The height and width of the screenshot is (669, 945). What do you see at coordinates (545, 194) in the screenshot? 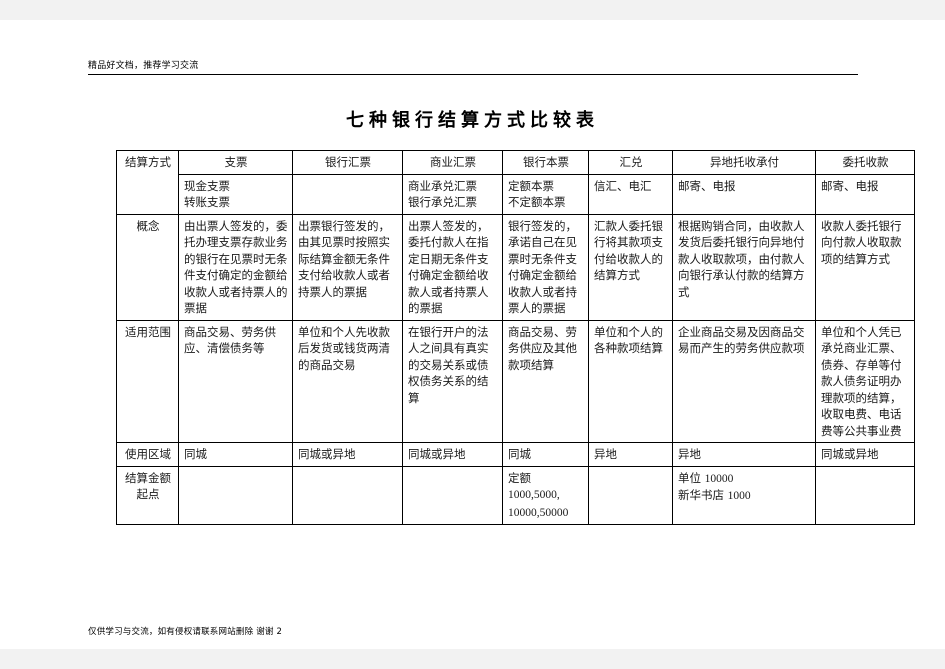
I see `column-subtypes-3: 定额本票 不定额本票` at bounding box center [545, 194].